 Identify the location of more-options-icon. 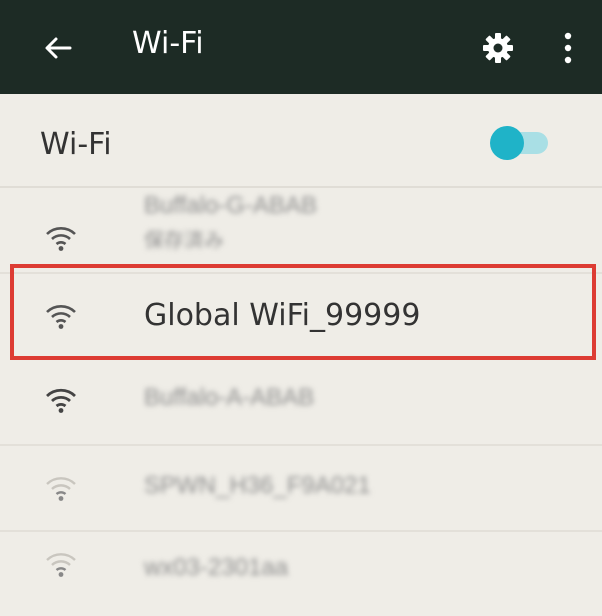
(568, 48).